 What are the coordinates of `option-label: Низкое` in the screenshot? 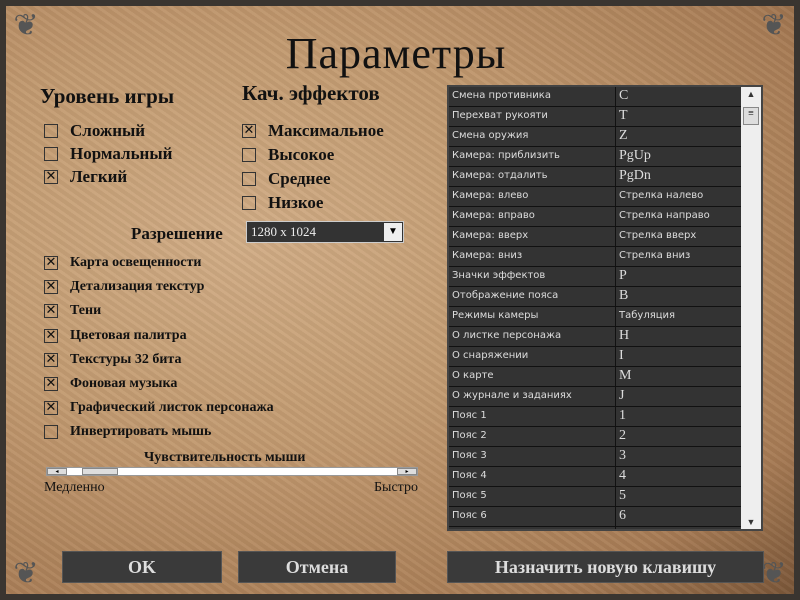 It's located at (296, 202).